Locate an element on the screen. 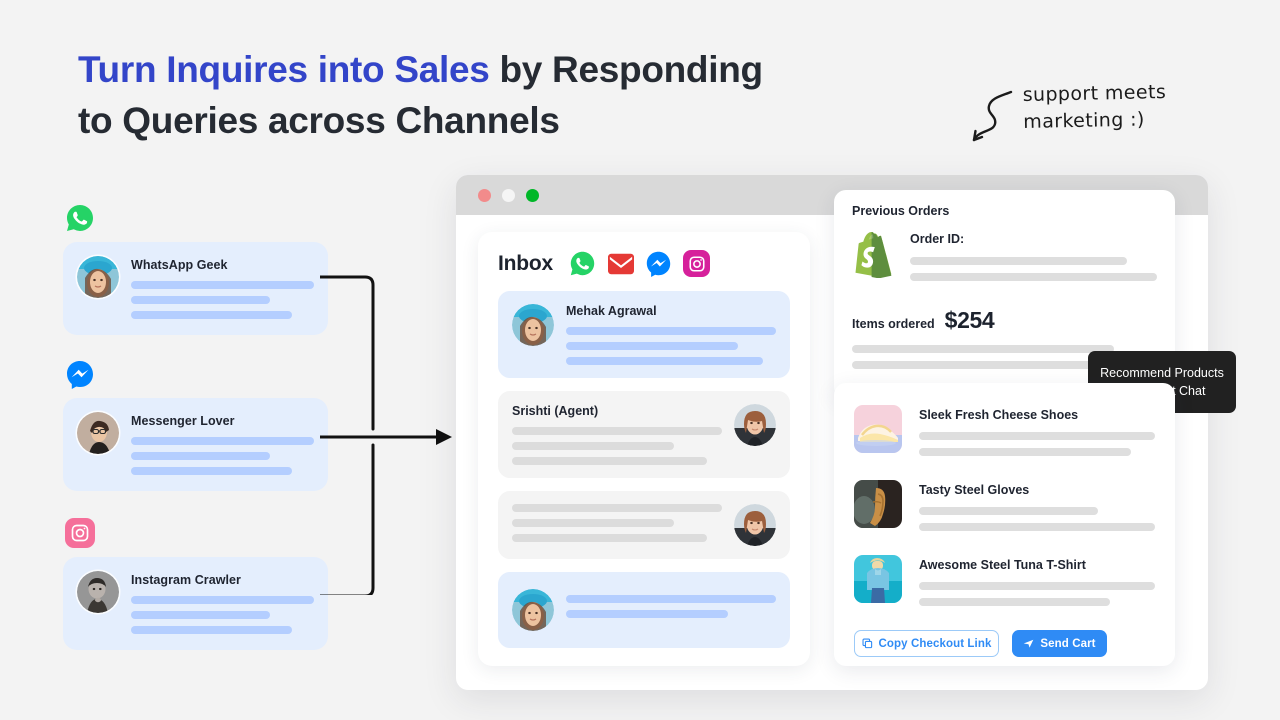 The image size is (1280, 720). gmail-icon is located at coordinates (620, 263).